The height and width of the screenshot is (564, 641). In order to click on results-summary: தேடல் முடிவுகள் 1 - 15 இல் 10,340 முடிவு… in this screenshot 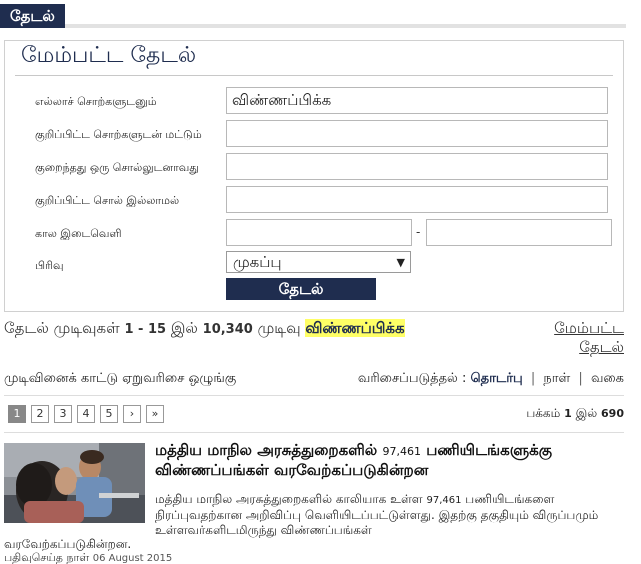, I will do `click(204, 329)`.